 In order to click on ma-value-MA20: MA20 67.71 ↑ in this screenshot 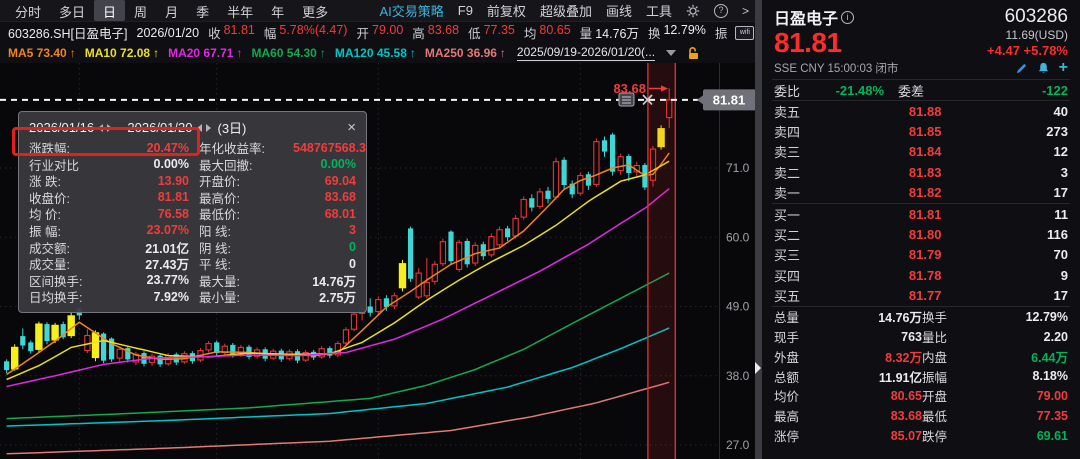, I will do `click(205, 53)`.